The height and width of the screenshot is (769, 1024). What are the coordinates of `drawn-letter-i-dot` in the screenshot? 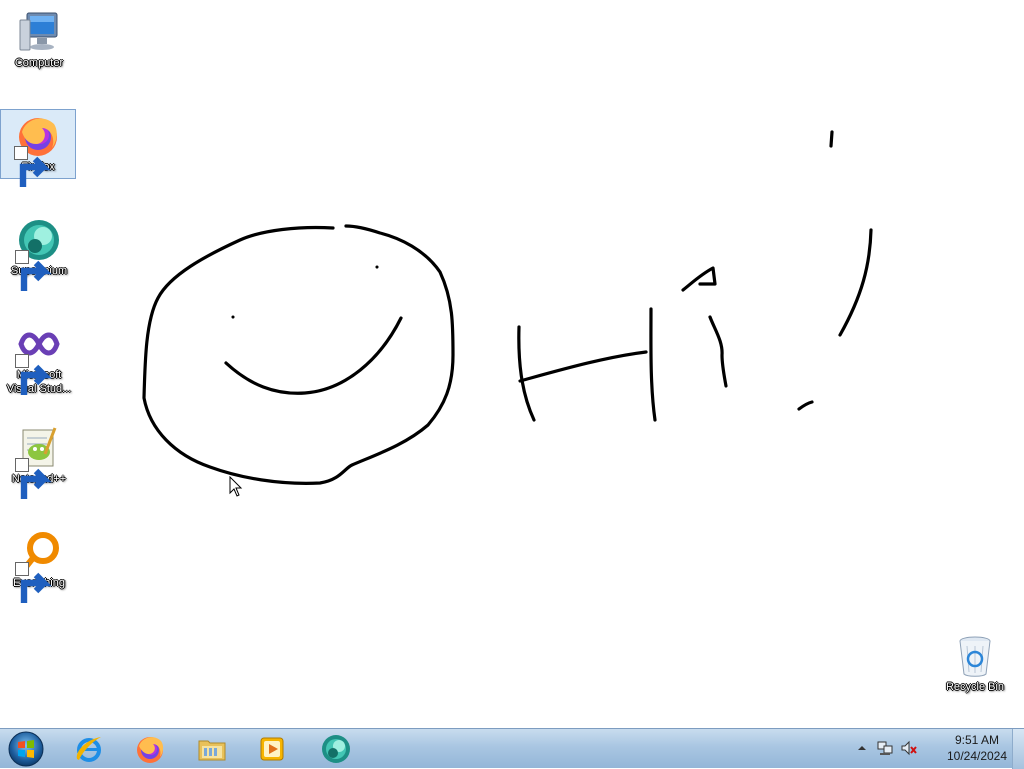 It's located at (699, 279).